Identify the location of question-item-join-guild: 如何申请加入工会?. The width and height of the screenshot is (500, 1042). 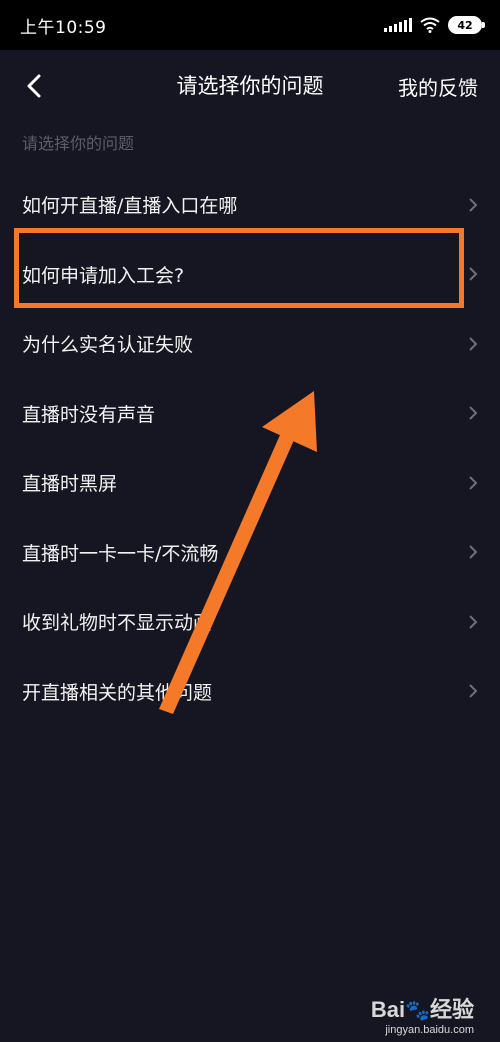
(250, 275).